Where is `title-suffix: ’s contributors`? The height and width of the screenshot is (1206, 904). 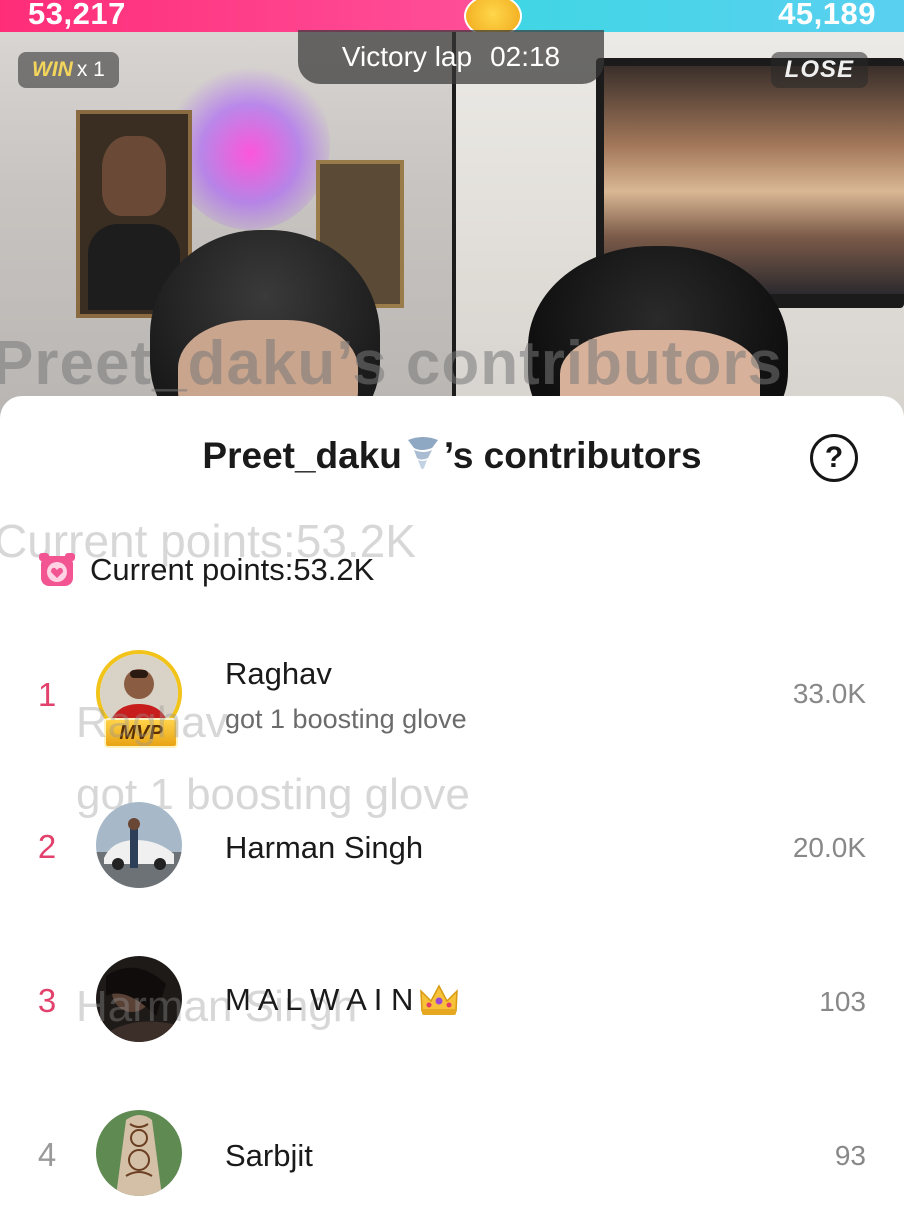
title-suffix: ’s contributors is located at coordinates (572, 455).